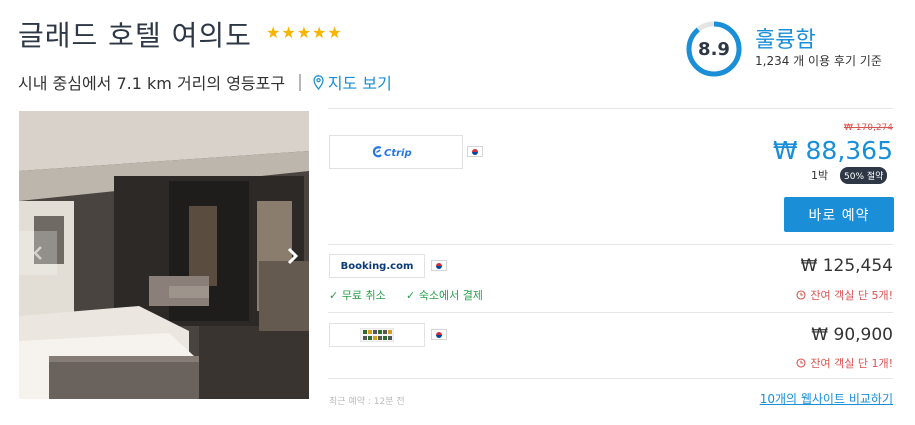 The image size is (915, 425). What do you see at coordinates (852, 335) in the screenshot?
I see `deal-price: ₩ 90,900` at bounding box center [852, 335].